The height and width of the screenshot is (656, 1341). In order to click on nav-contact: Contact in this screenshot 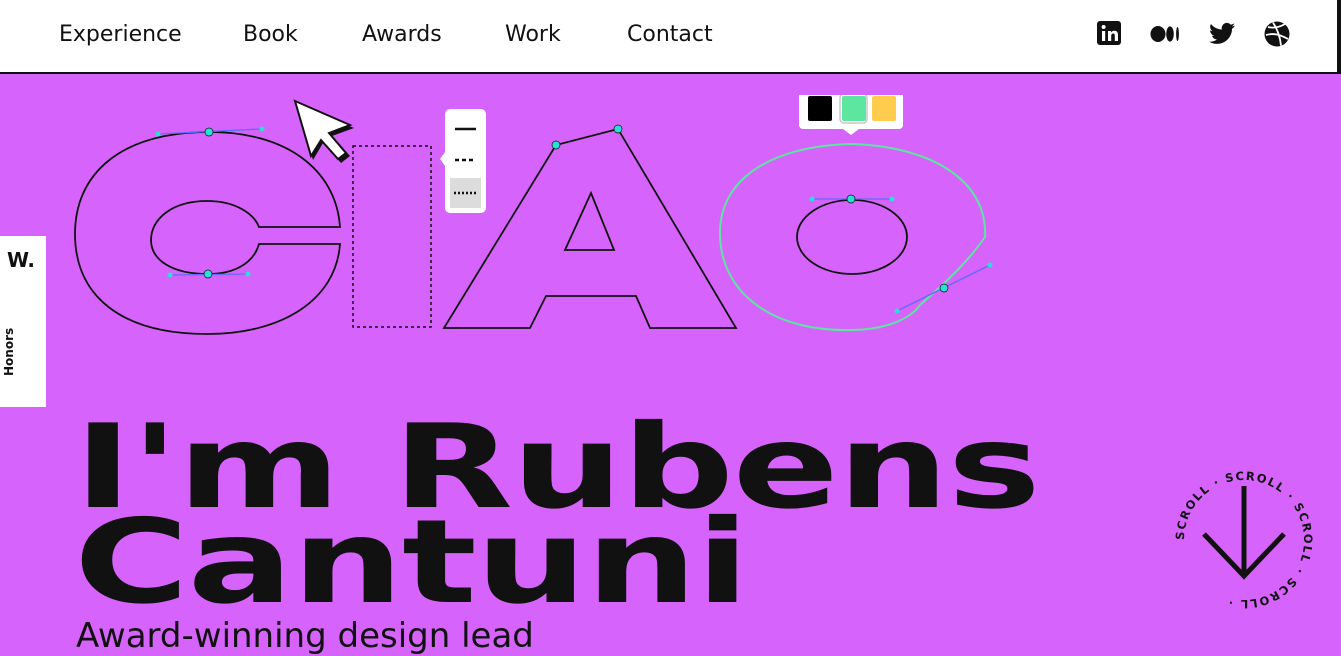, I will do `click(670, 34)`.